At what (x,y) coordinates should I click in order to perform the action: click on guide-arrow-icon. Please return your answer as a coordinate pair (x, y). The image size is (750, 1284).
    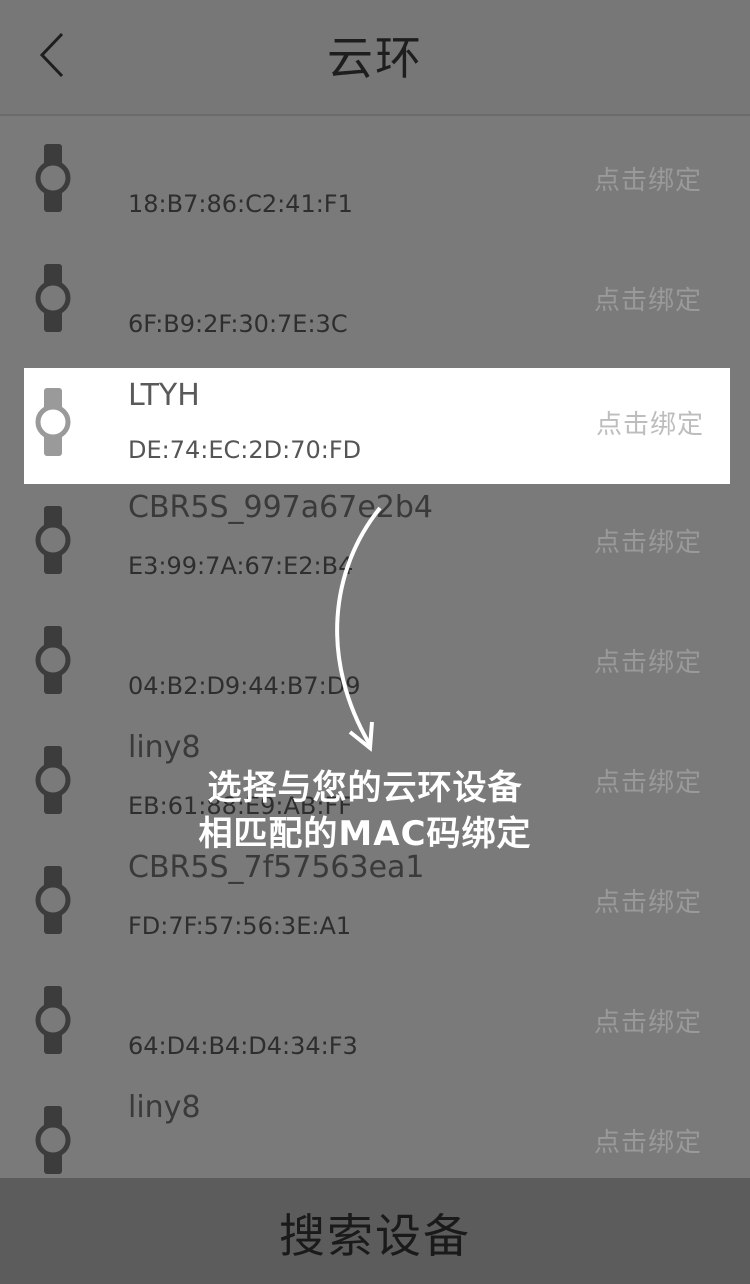
    Looking at the image, I should click on (358, 629).